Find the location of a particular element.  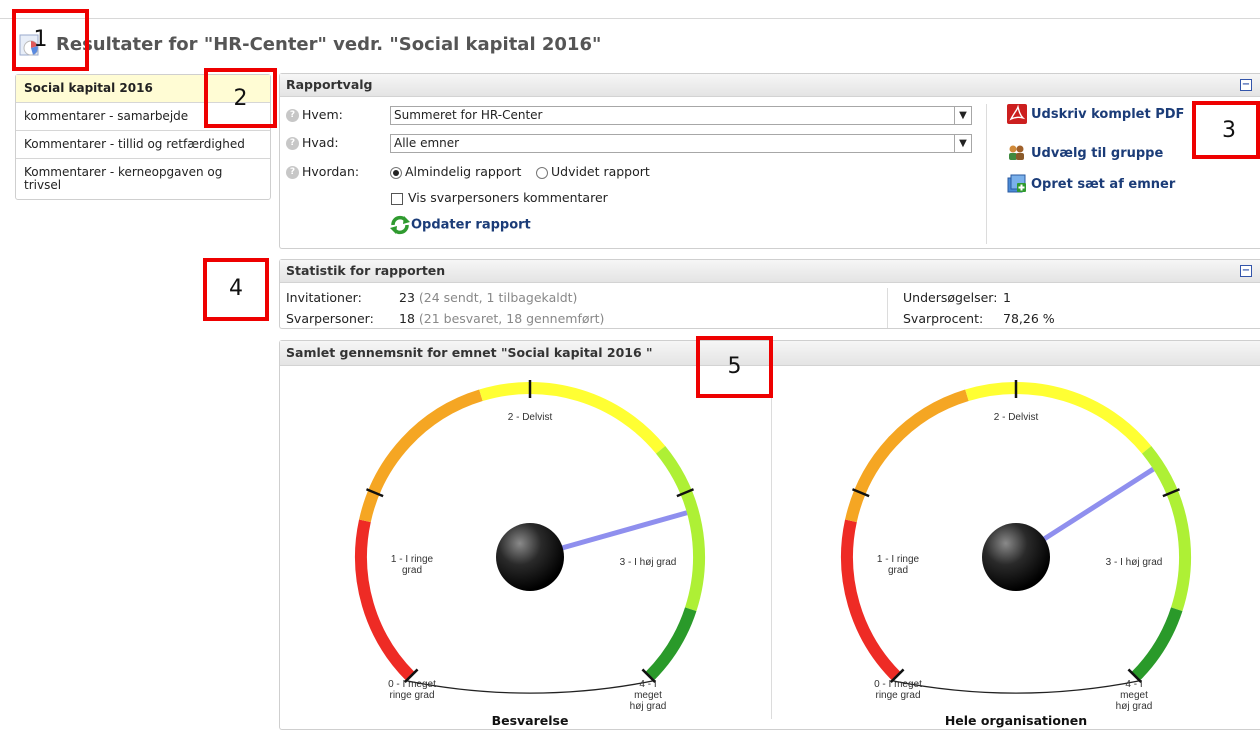

hvordan-row: ? Hvordan: is located at coordinates (322, 171).